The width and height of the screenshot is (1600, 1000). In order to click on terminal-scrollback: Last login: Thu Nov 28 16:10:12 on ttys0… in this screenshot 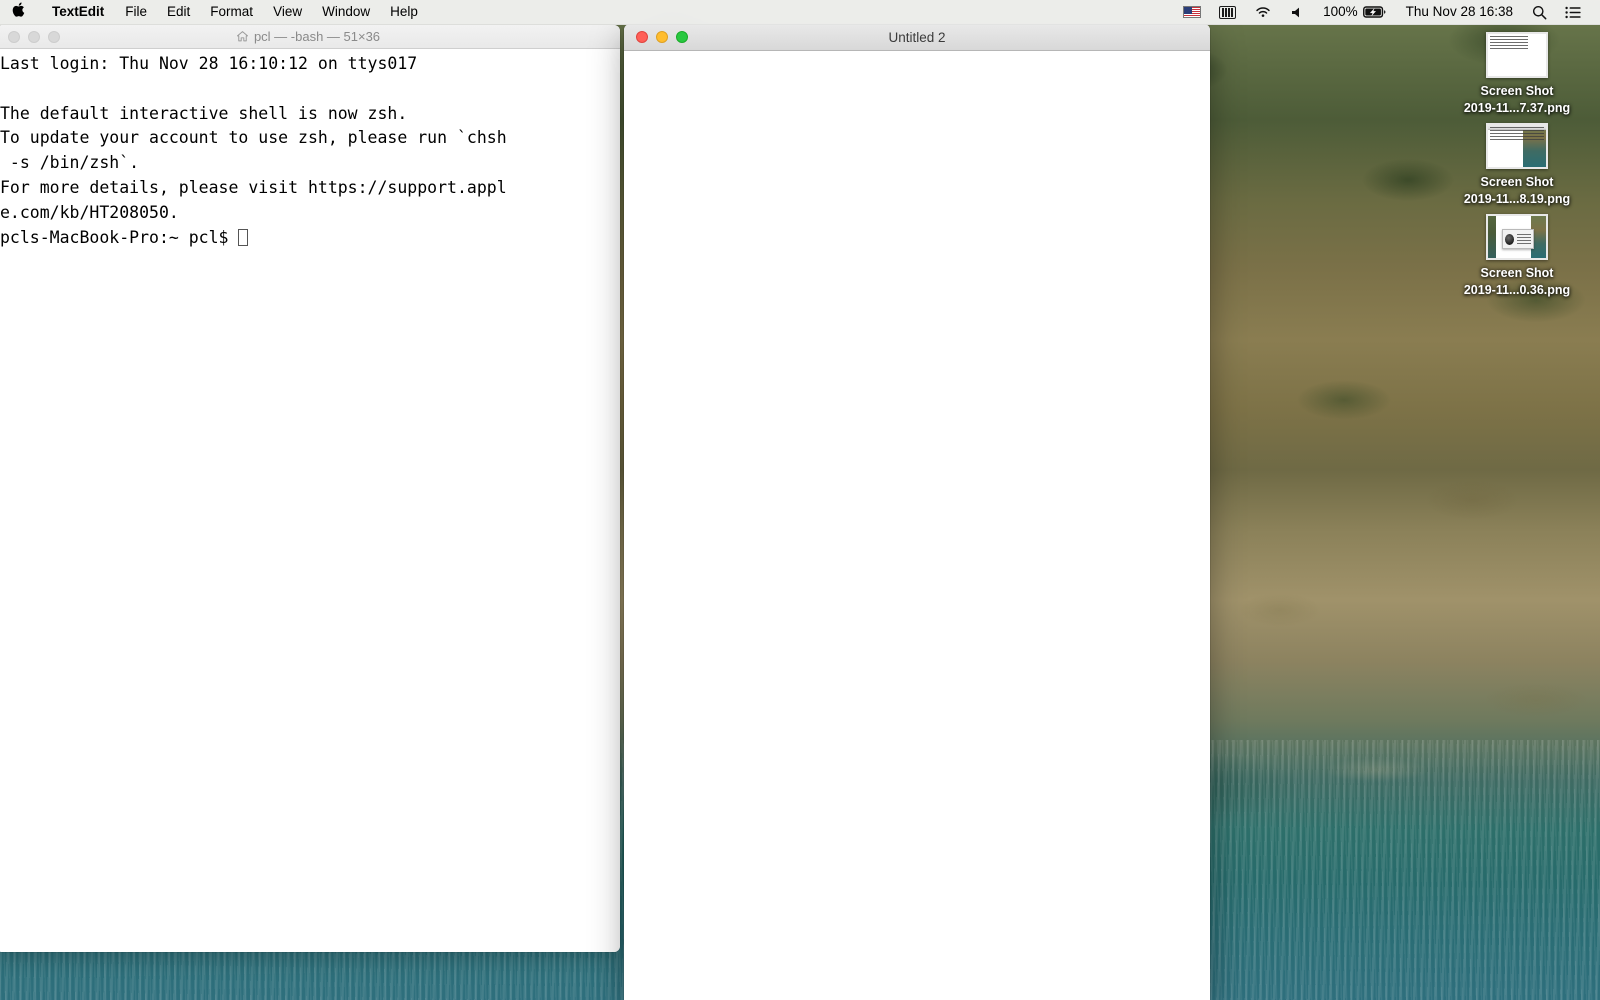, I will do `click(253, 138)`.